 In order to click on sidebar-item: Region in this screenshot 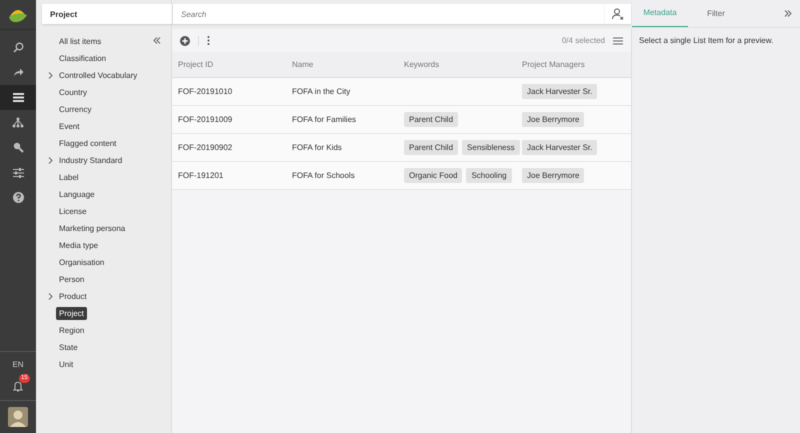, I will do `click(72, 330)`.